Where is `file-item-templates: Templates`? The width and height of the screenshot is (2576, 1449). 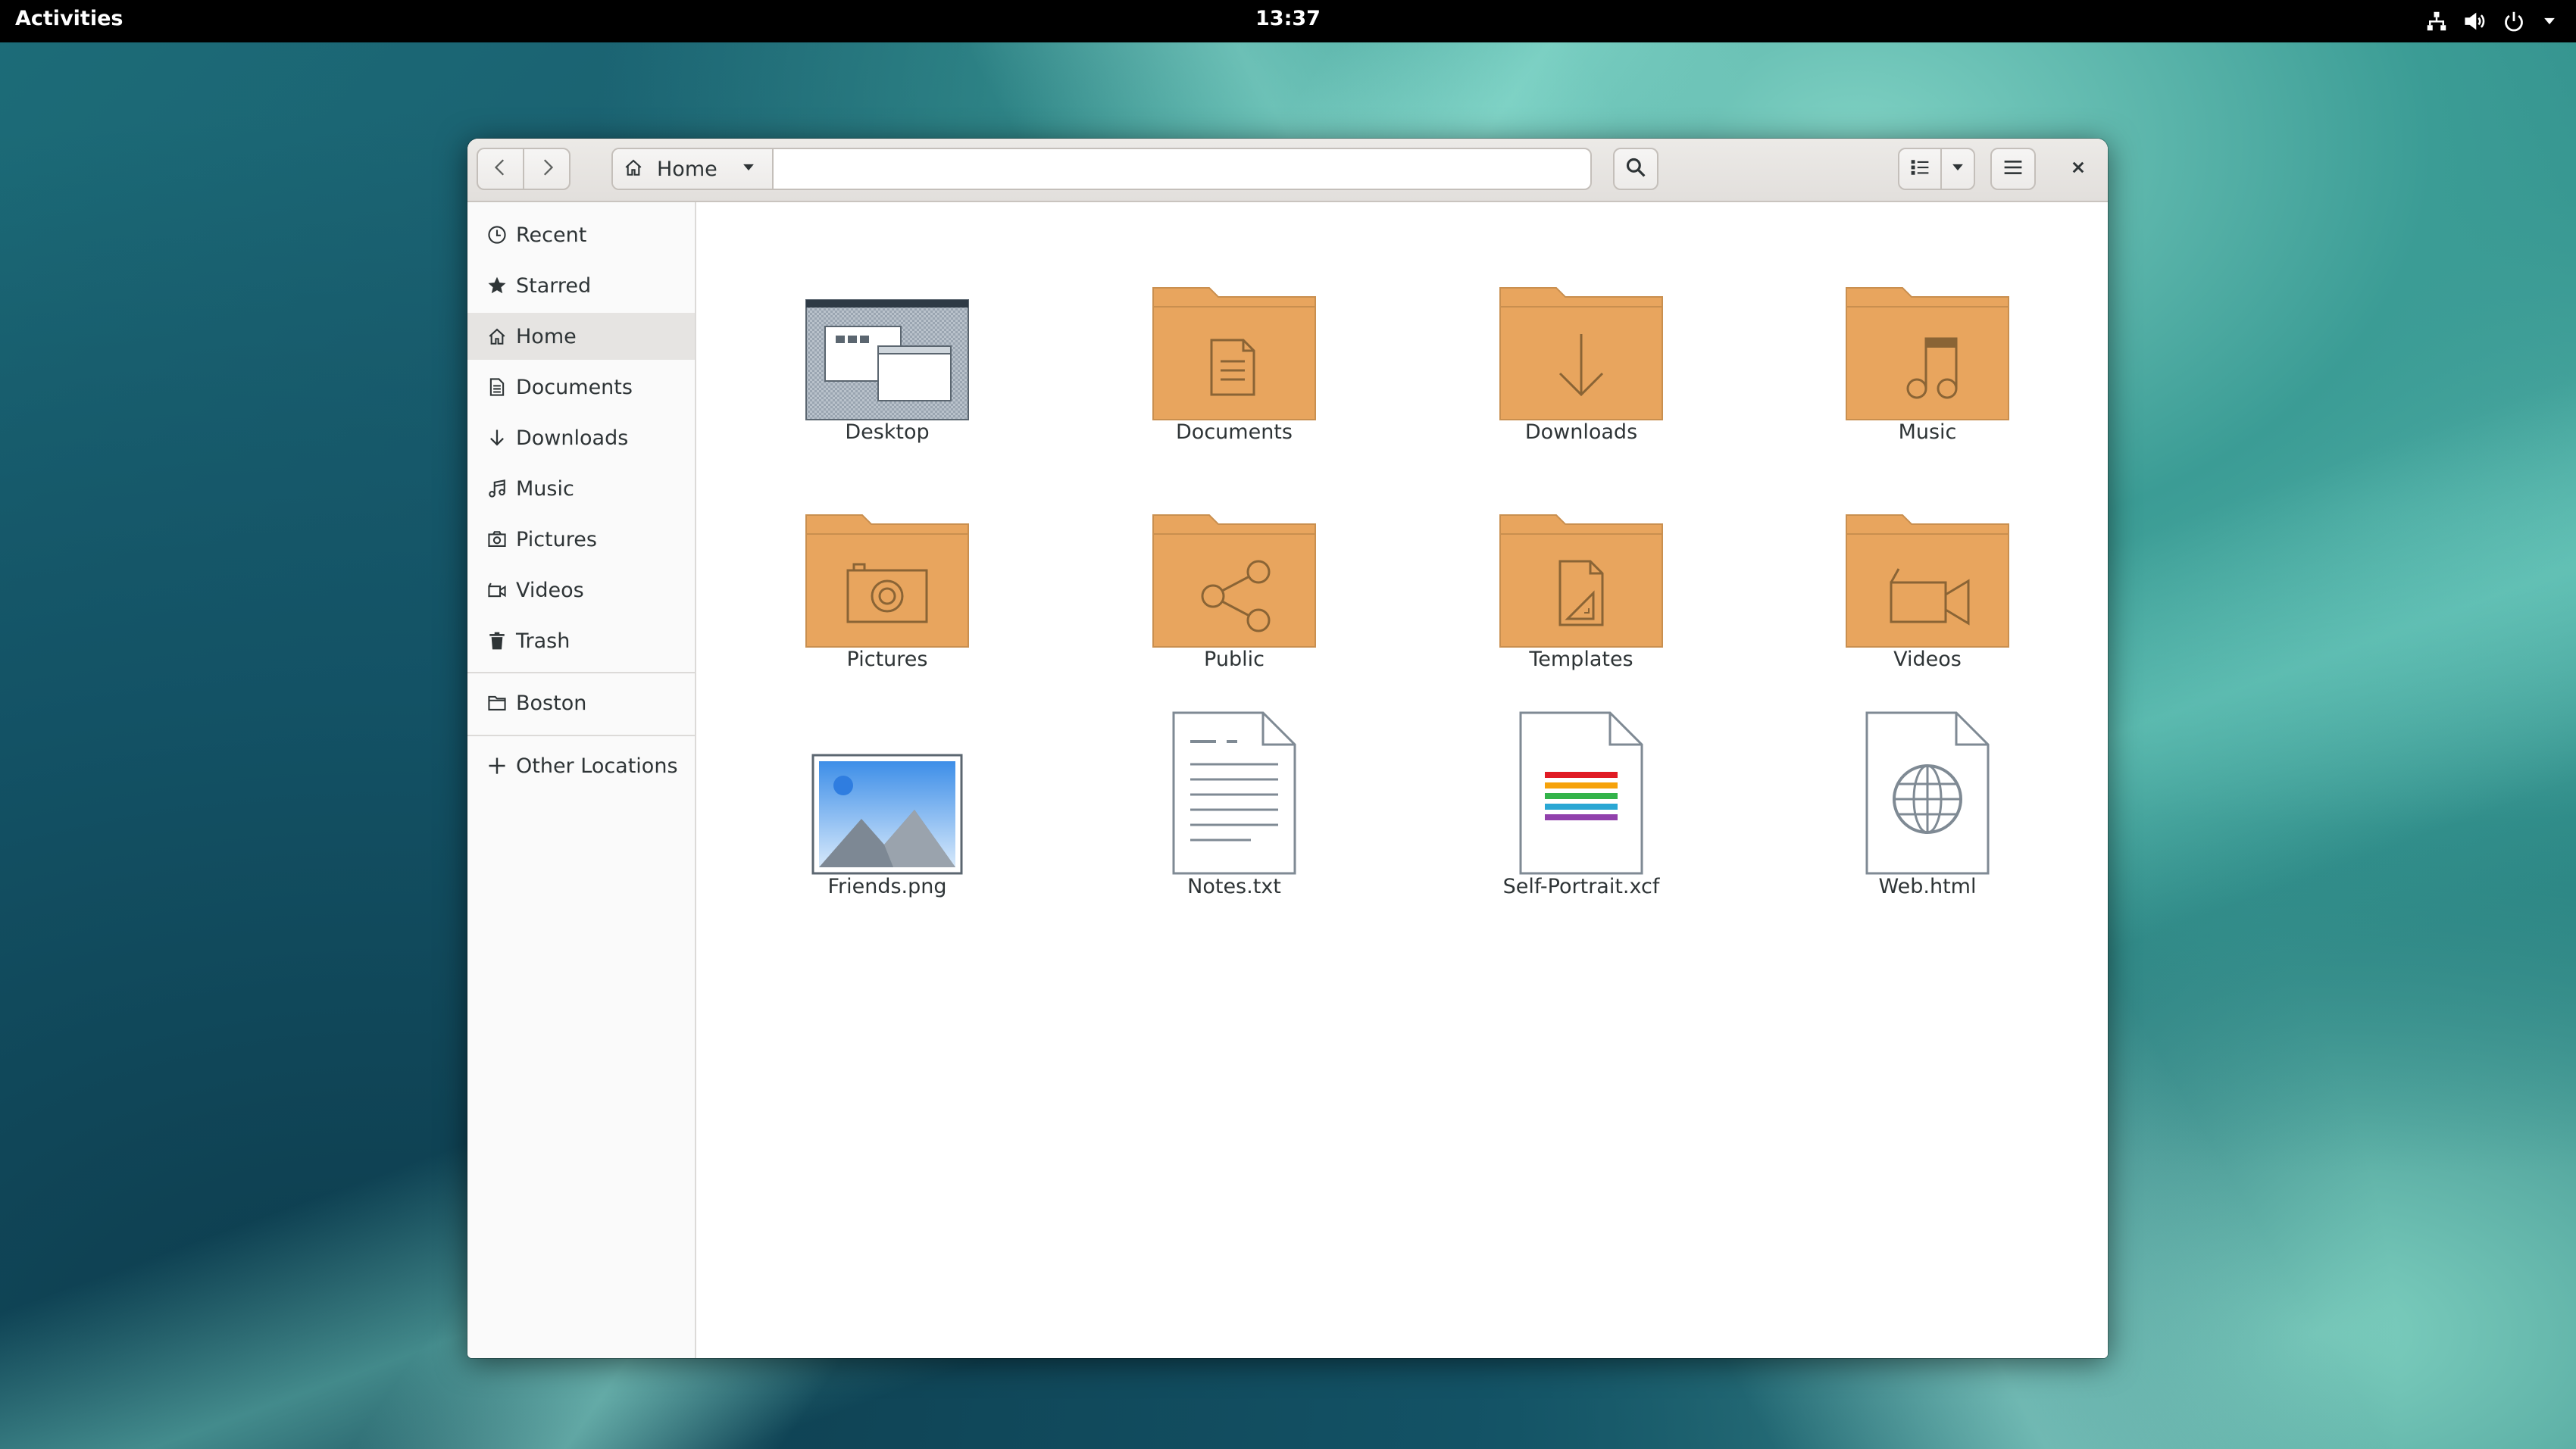
file-item-templates: Templates is located at coordinates (1581, 579).